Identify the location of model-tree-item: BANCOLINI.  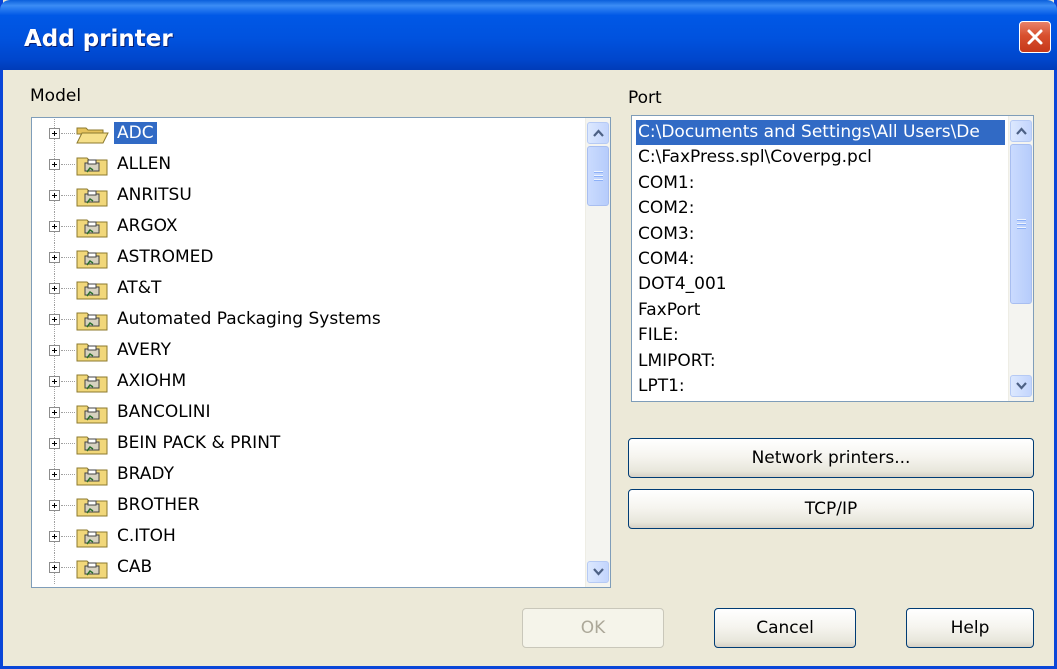
(302, 413).